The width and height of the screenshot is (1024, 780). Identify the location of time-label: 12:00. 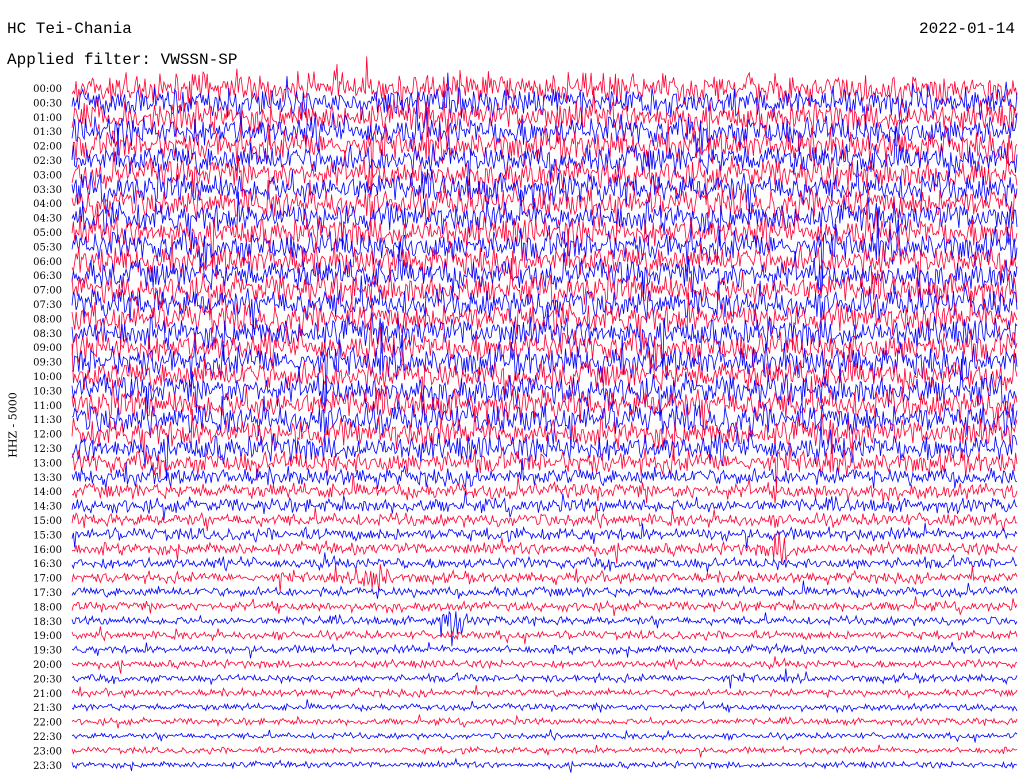
(47, 435).